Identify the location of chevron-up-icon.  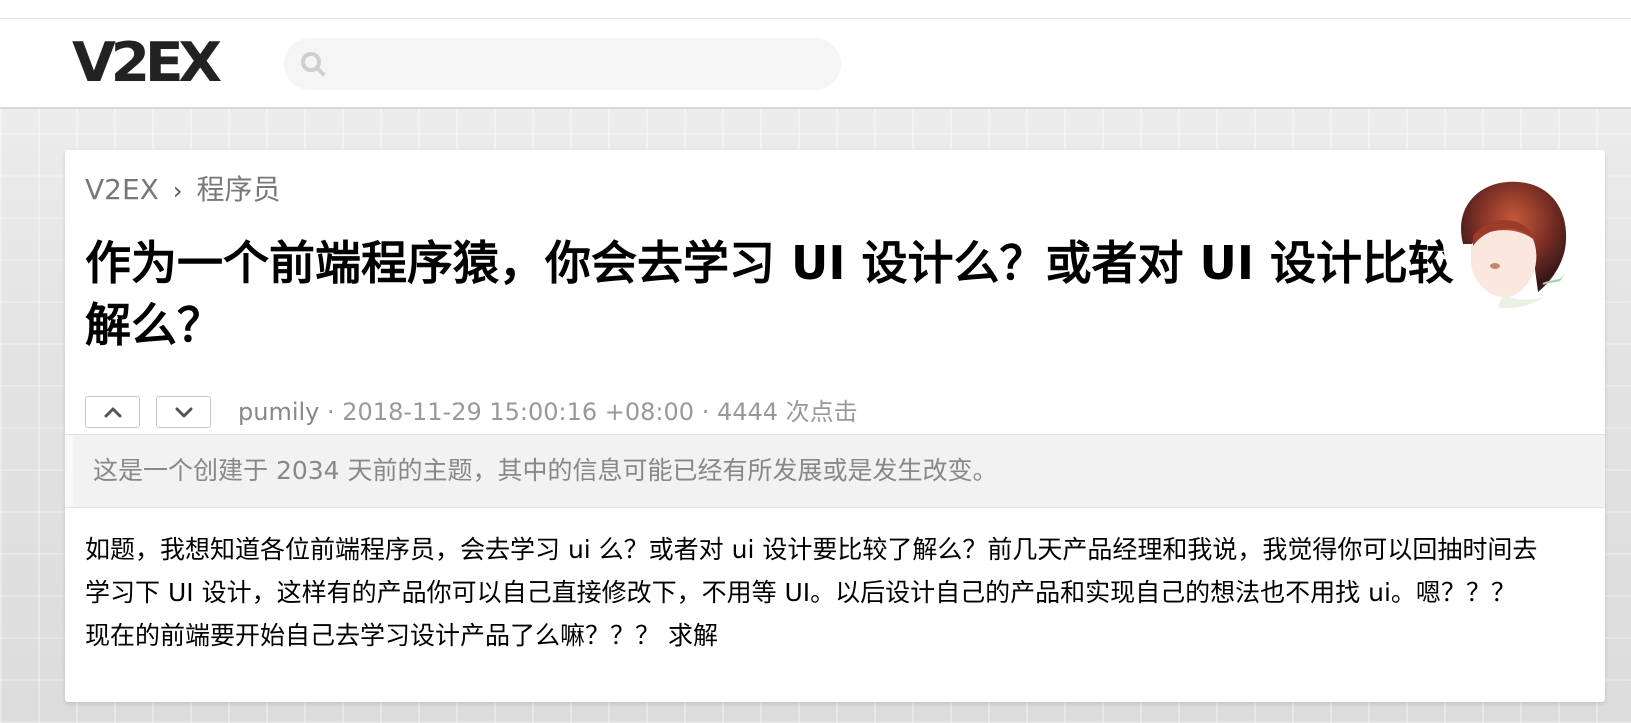
(112, 412).